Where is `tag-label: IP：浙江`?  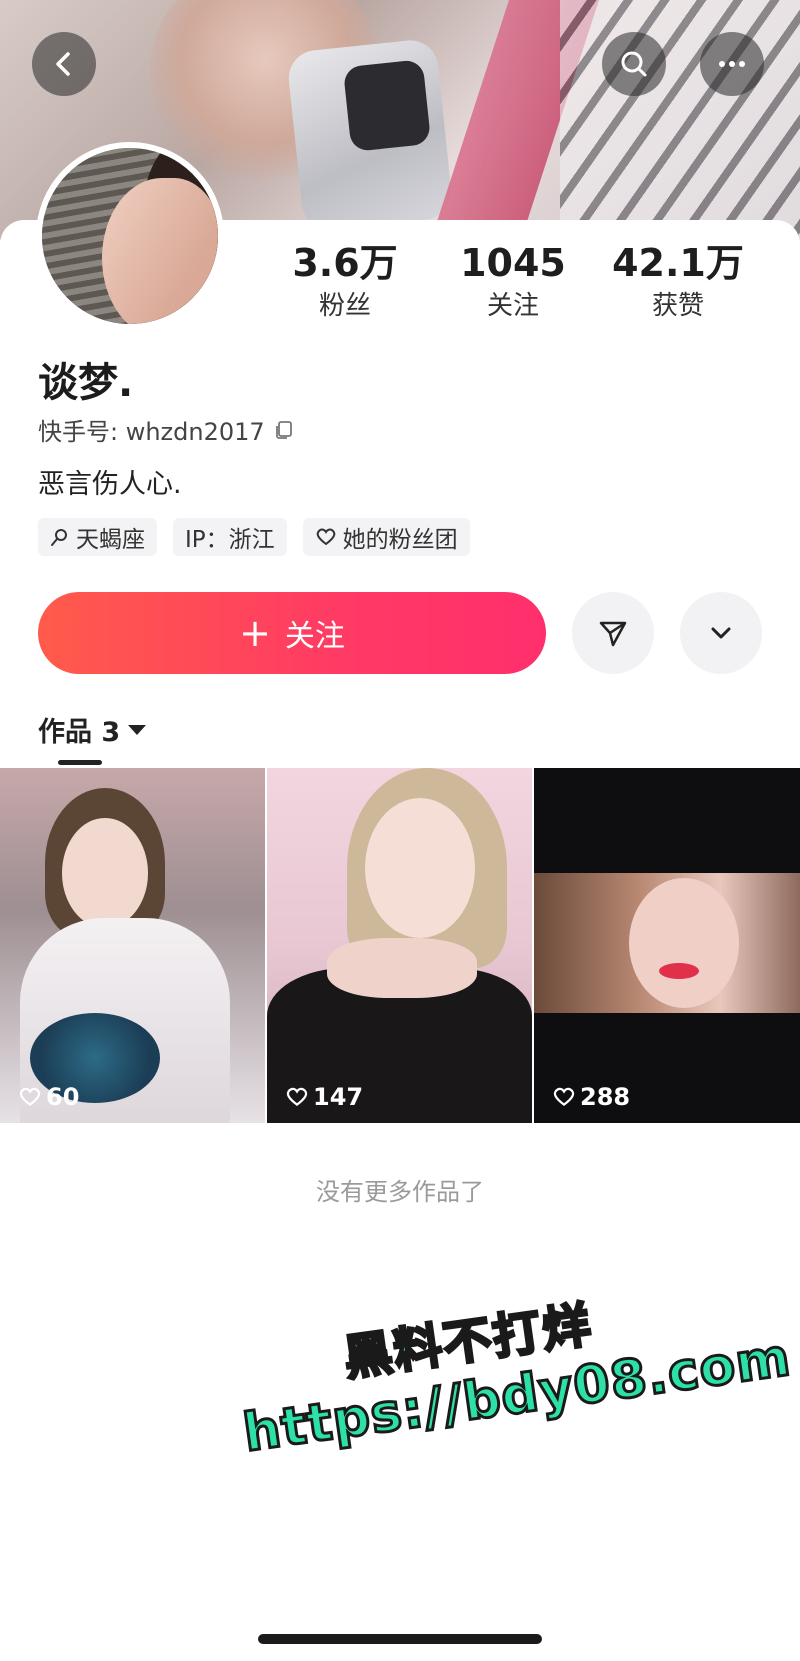
tag-label: IP：浙江 is located at coordinates (230, 540).